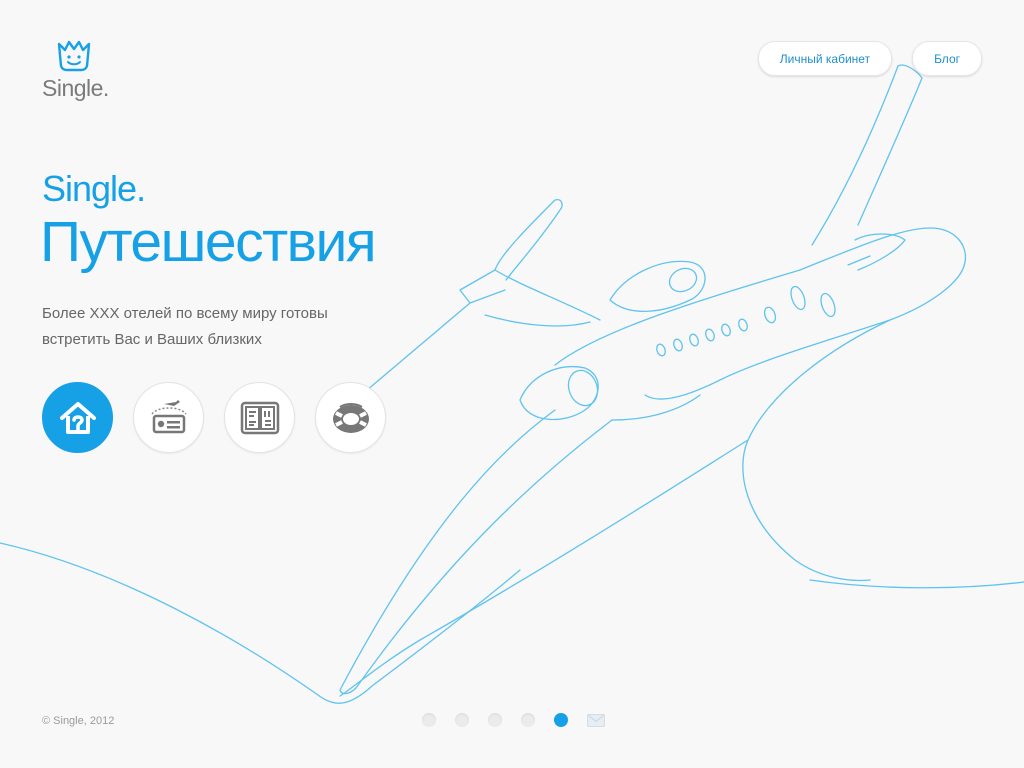 This screenshot has width=1024, height=768. Describe the element at coordinates (152, 339) in the screenshot. I see `hero-description-line: встретить Вас и Ваших близких` at that location.